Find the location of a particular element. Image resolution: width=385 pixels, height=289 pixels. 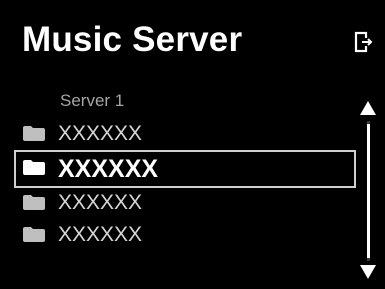

triangle-down-icon is located at coordinates (368, 272).